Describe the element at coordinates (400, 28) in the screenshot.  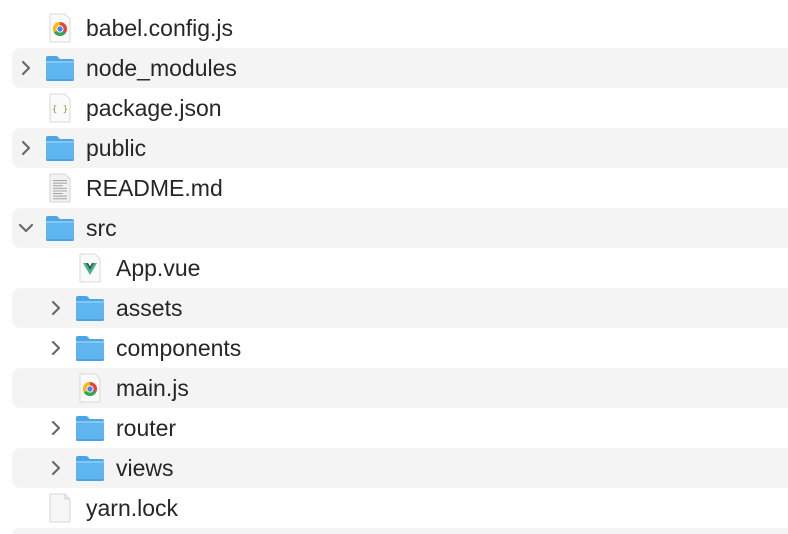
I see `file-row: babel.config.js` at that location.